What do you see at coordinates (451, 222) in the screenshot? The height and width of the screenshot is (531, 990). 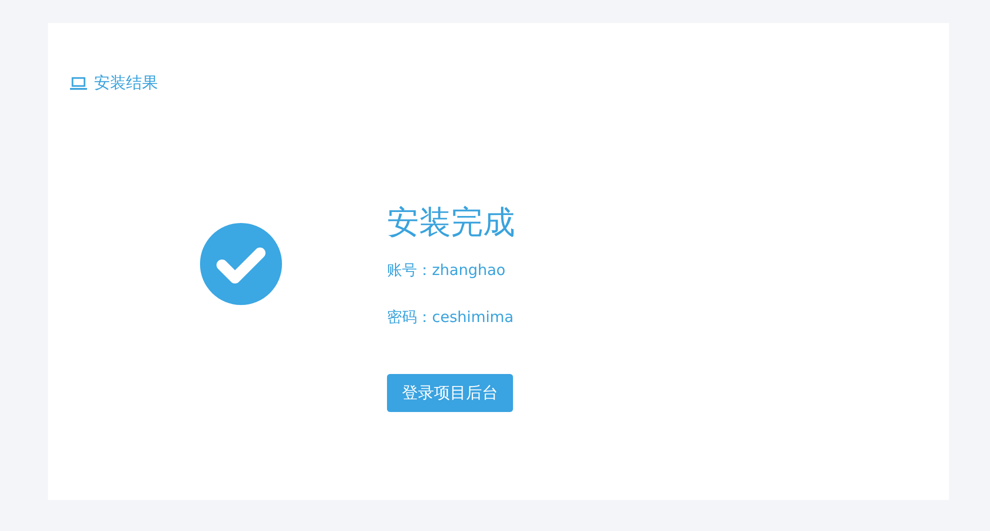 I see `result-title: 安装完成` at bounding box center [451, 222].